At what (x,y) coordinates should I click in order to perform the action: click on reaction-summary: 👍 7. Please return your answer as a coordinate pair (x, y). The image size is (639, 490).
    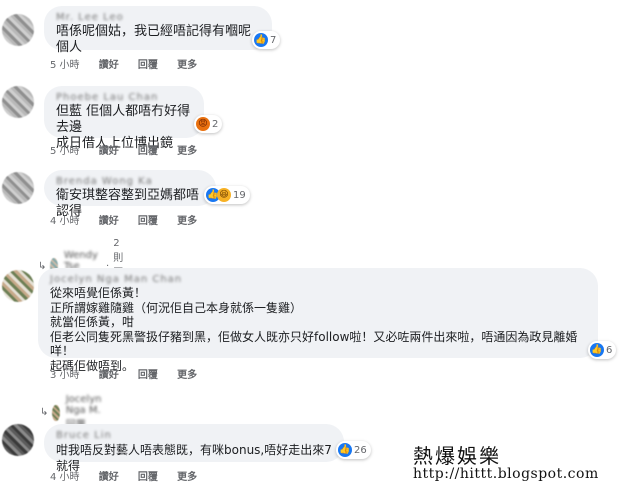
    Looking at the image, I should click on (266, 40).